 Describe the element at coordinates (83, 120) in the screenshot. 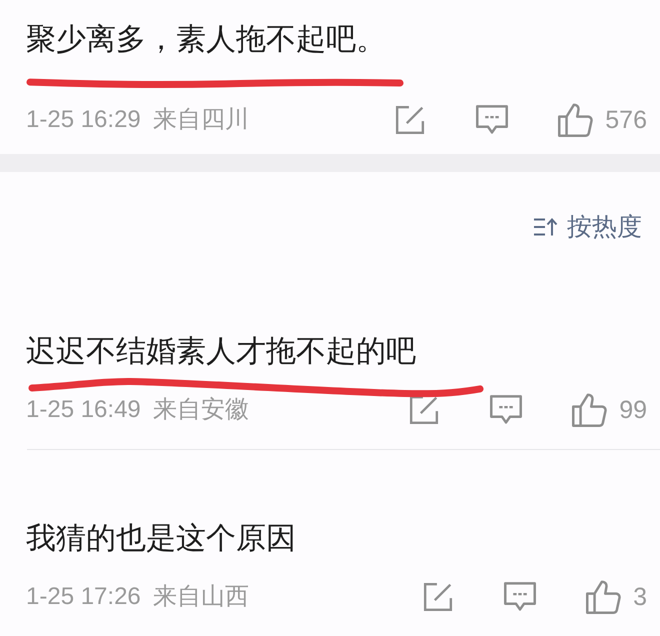

I see `comment-time: 1-25 16:29` at that location.